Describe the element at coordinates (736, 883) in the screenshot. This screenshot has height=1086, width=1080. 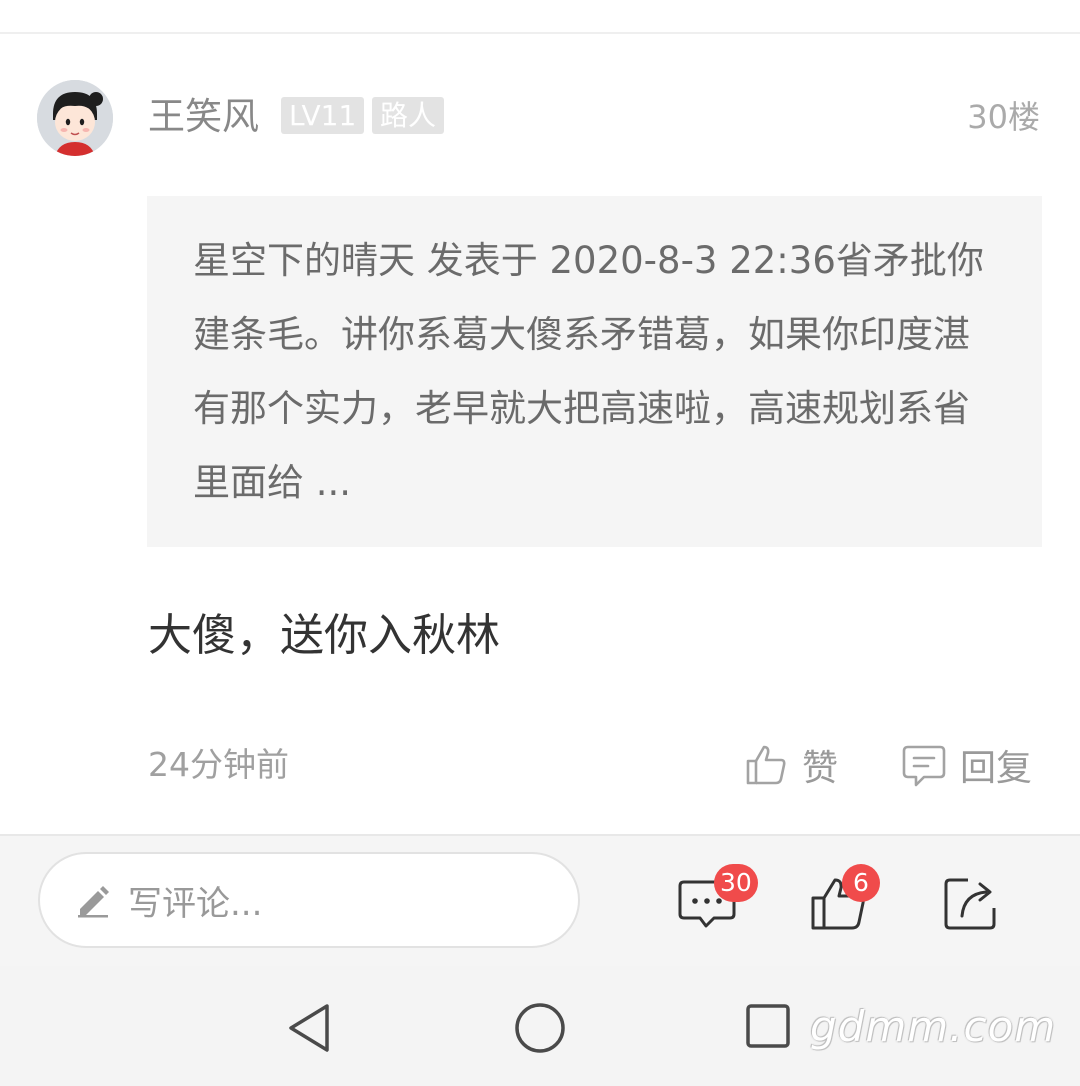
I see `comment-count-badge: 30` at that location.